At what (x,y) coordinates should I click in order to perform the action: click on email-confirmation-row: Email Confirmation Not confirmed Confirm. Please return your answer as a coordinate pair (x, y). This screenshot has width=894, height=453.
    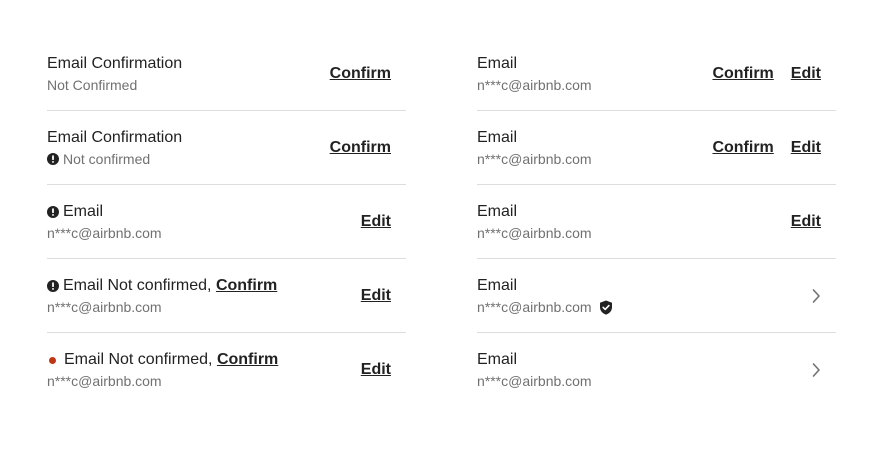
    Looking at the image, I should click on (226, 148).